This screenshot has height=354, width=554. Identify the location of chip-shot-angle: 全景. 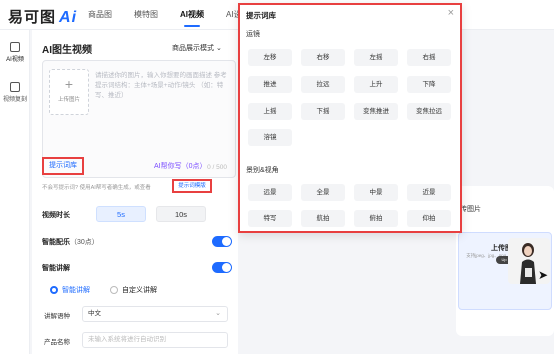
(323, 192).